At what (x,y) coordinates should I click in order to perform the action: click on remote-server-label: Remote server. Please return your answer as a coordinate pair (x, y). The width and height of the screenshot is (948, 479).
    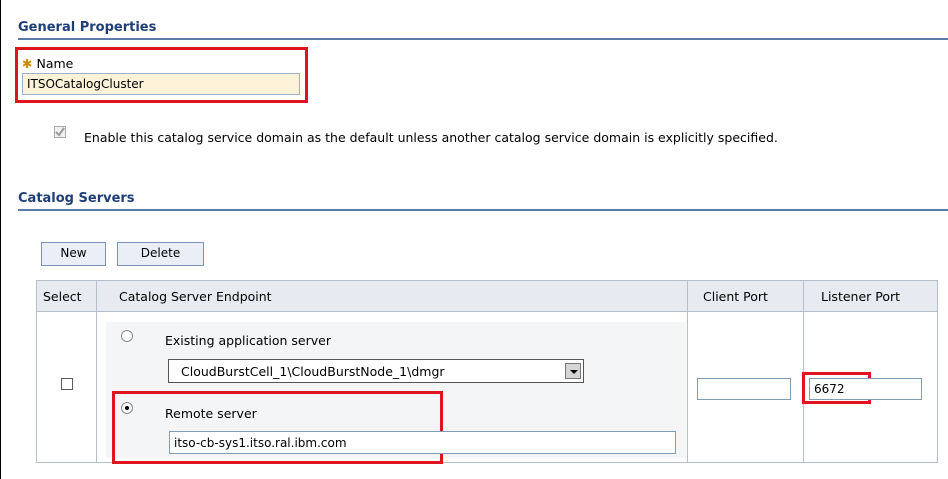
    Looking at the image, I should click on (211, 413).